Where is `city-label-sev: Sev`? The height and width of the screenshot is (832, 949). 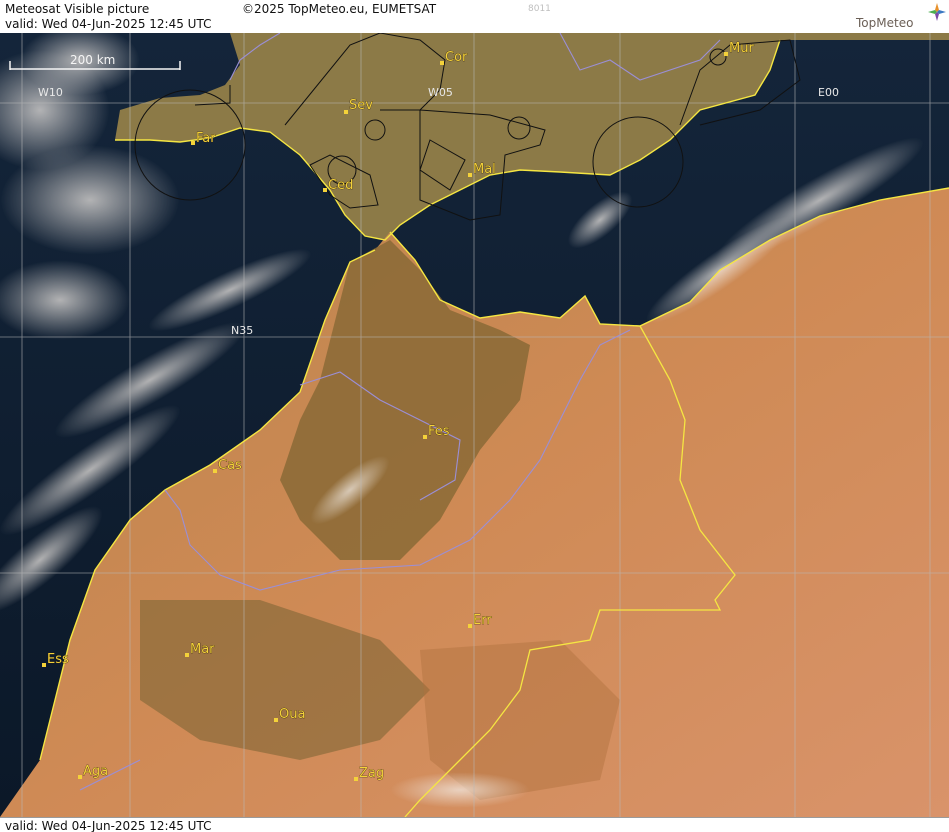
city-label-sev: Sev is located at coordinates (361, 105).